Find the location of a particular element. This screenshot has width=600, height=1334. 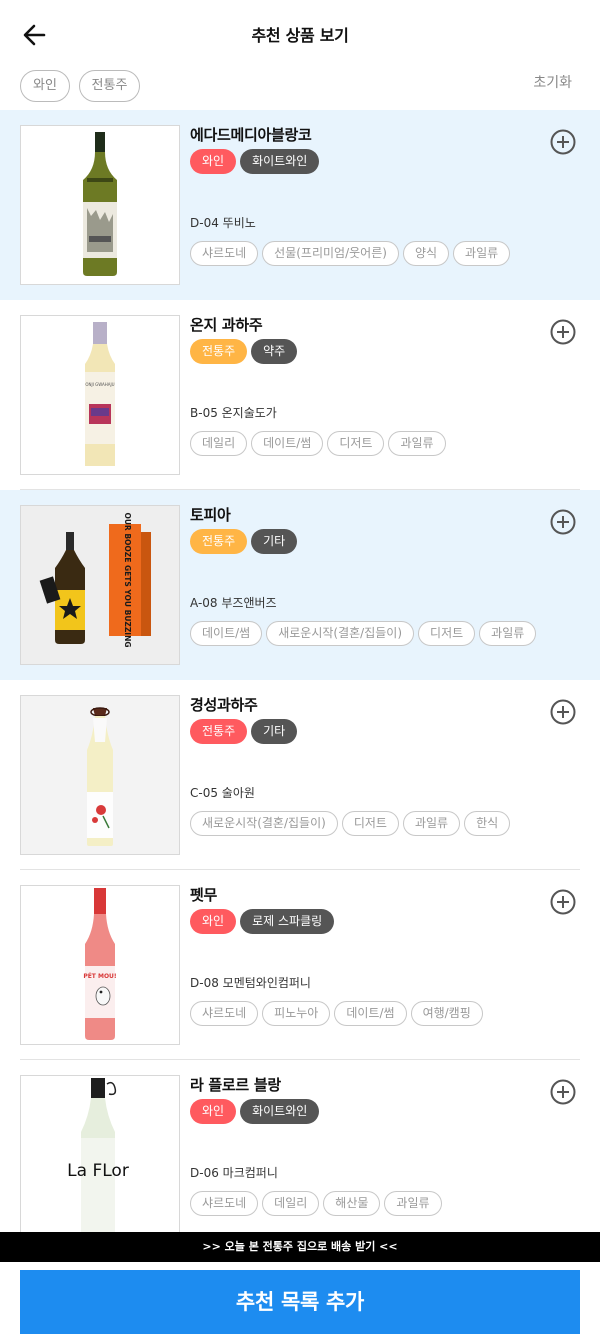

filter-chip-traditional: 전통주 is located at coordinates (109, 86).